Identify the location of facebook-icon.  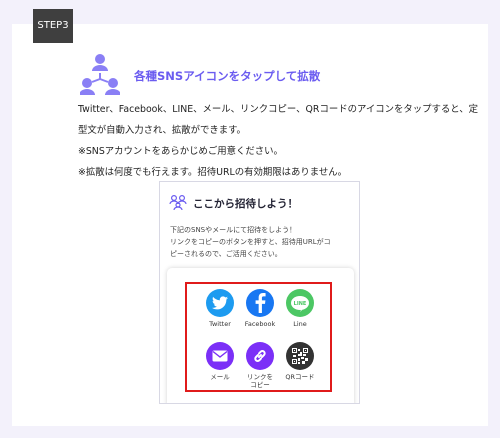
(260, 303).